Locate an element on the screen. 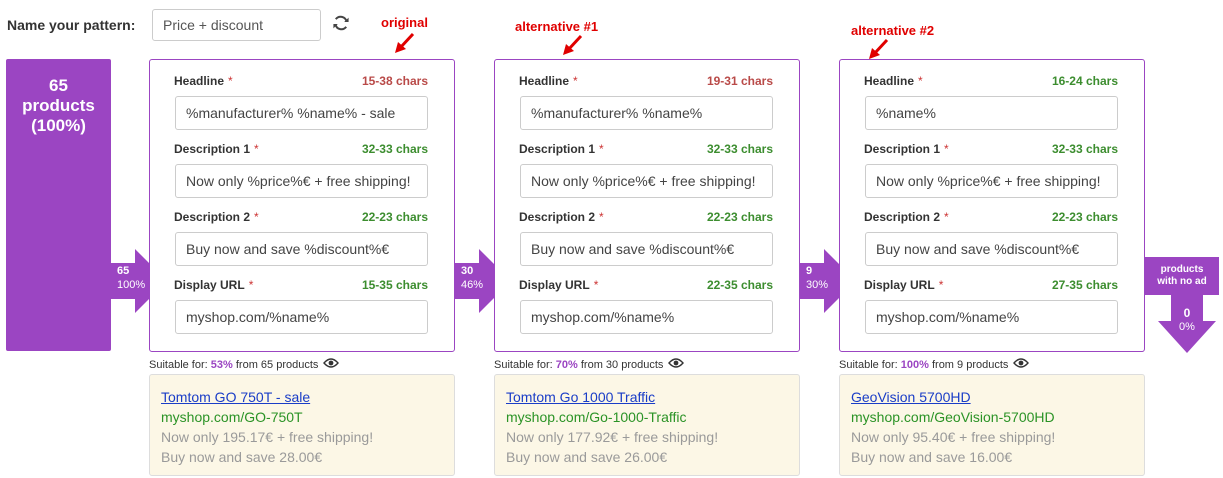 This screenshot has width=1223, height=478. no-ad-percent: 0% is located at coordinates (1187, 327).